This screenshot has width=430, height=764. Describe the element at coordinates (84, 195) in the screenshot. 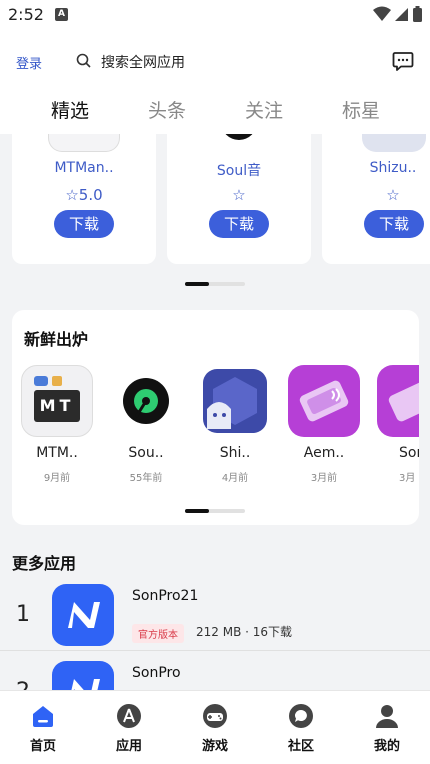

I see `featured-rating: ☆5.0` at that location.